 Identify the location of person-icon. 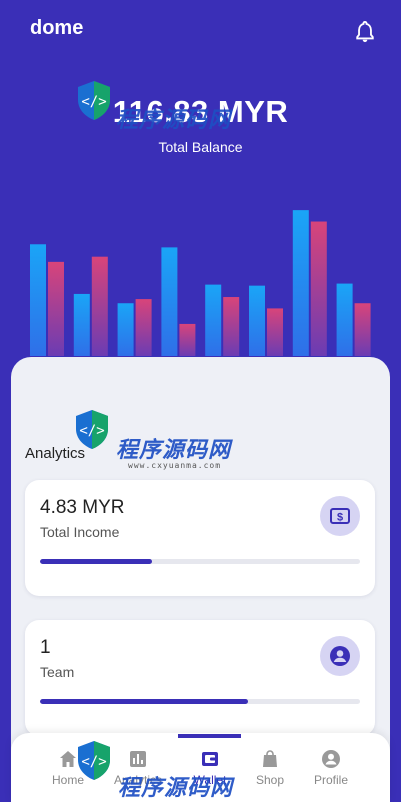
(340, 656).